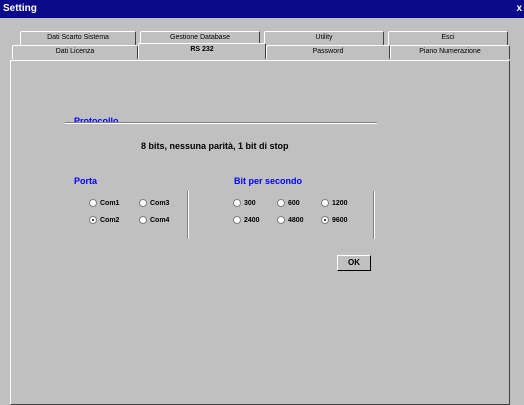 The width and height of the screenshot is (524, 405). Describe the element at coordinates (160, 220) in the screenshot. I see `radio-label: Com4` at that location.